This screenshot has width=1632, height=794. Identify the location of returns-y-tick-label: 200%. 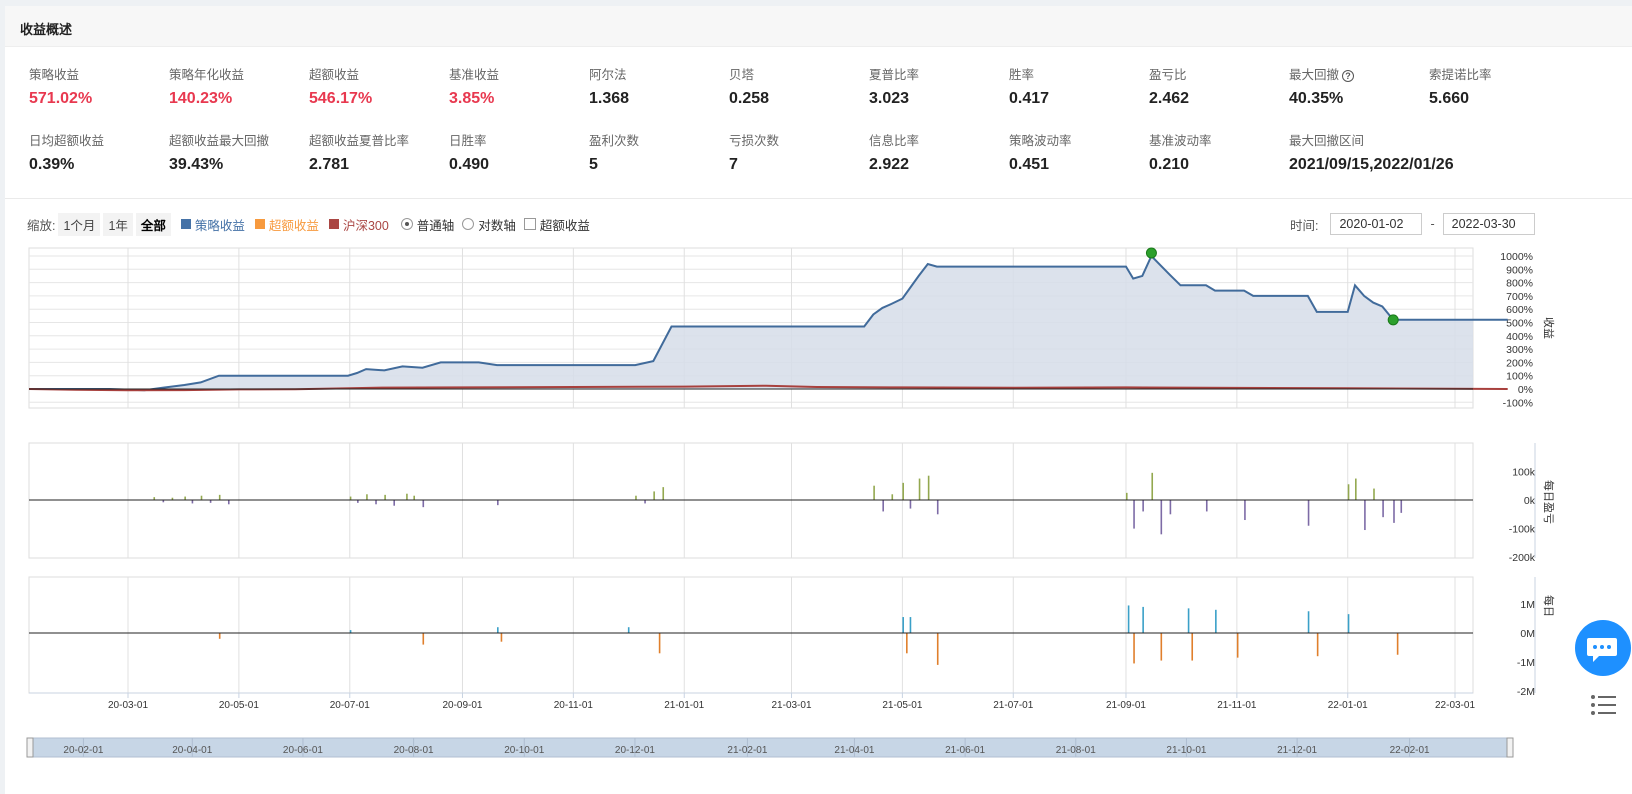
(1519, 363).